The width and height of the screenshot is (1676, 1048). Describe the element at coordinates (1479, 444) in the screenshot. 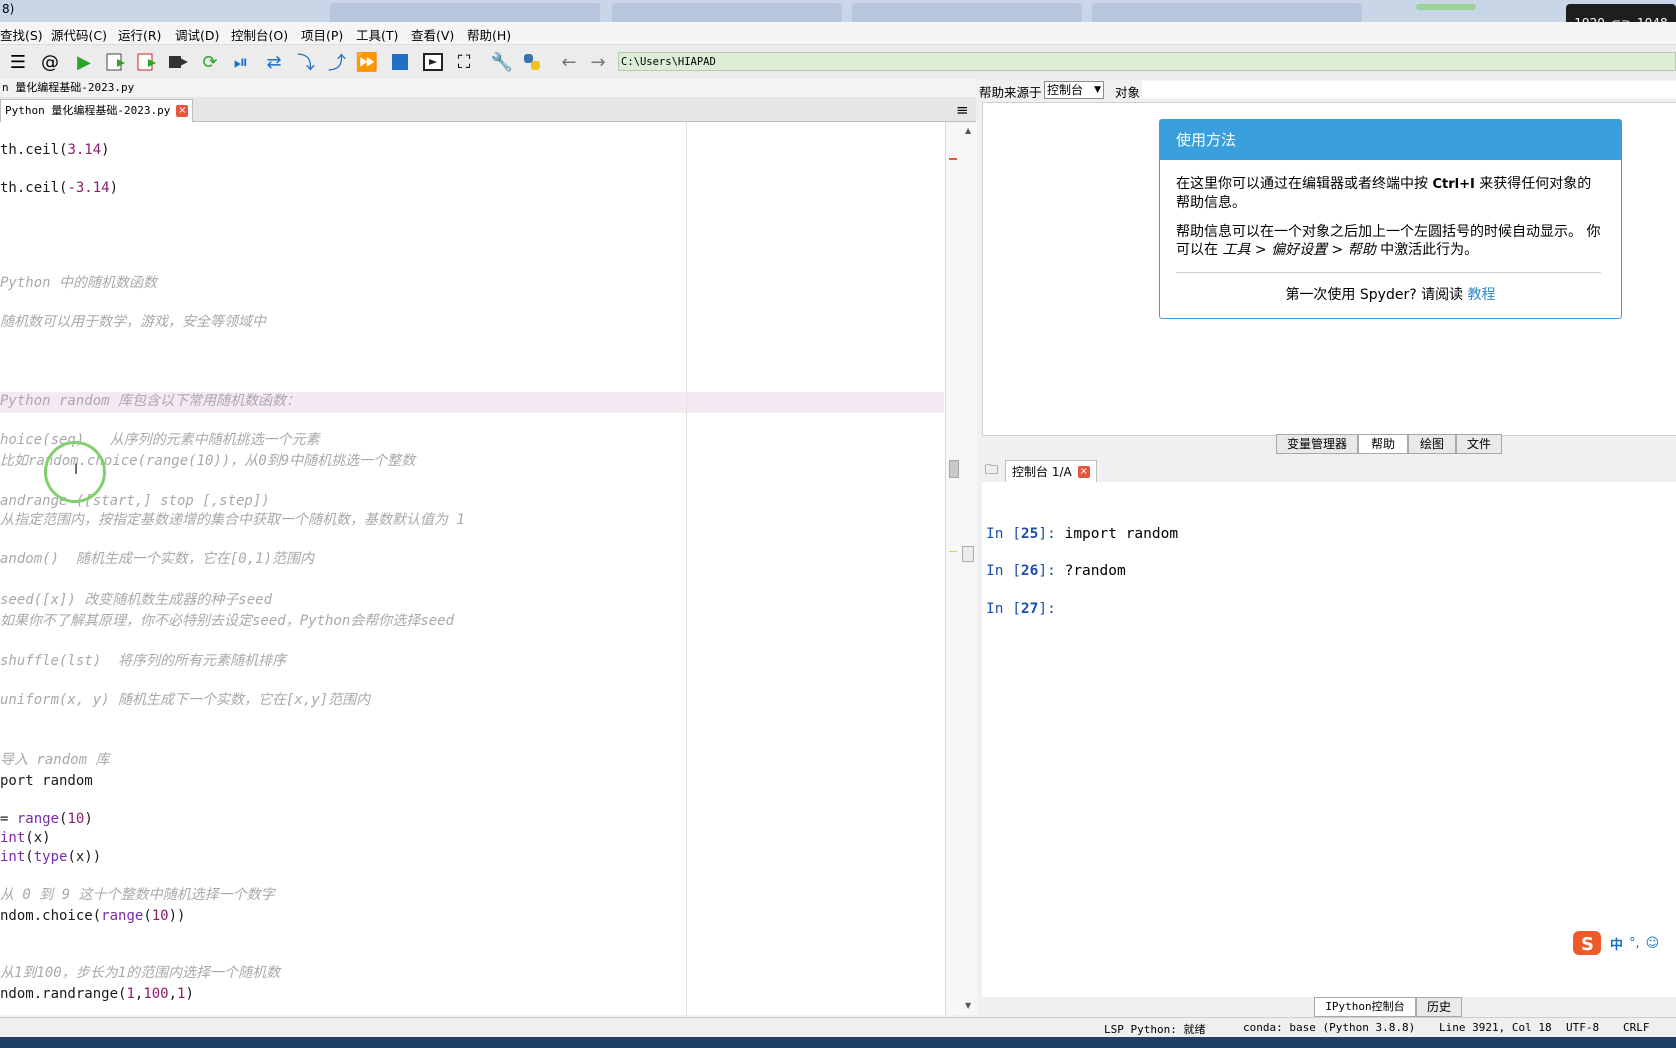

I see `tab-files: 文件` at that location.